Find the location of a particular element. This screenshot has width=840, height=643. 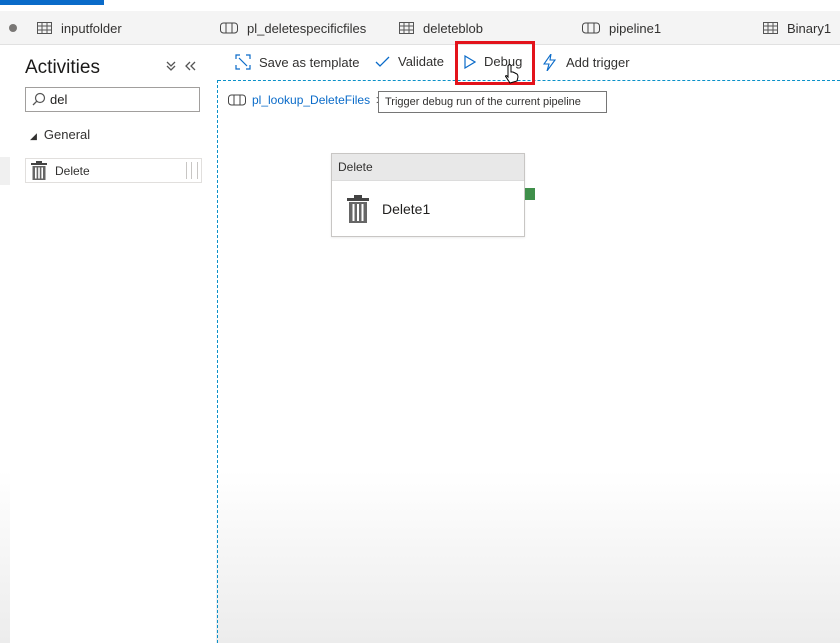

tab-label: inputfolder is located at coordinates (91, 28).